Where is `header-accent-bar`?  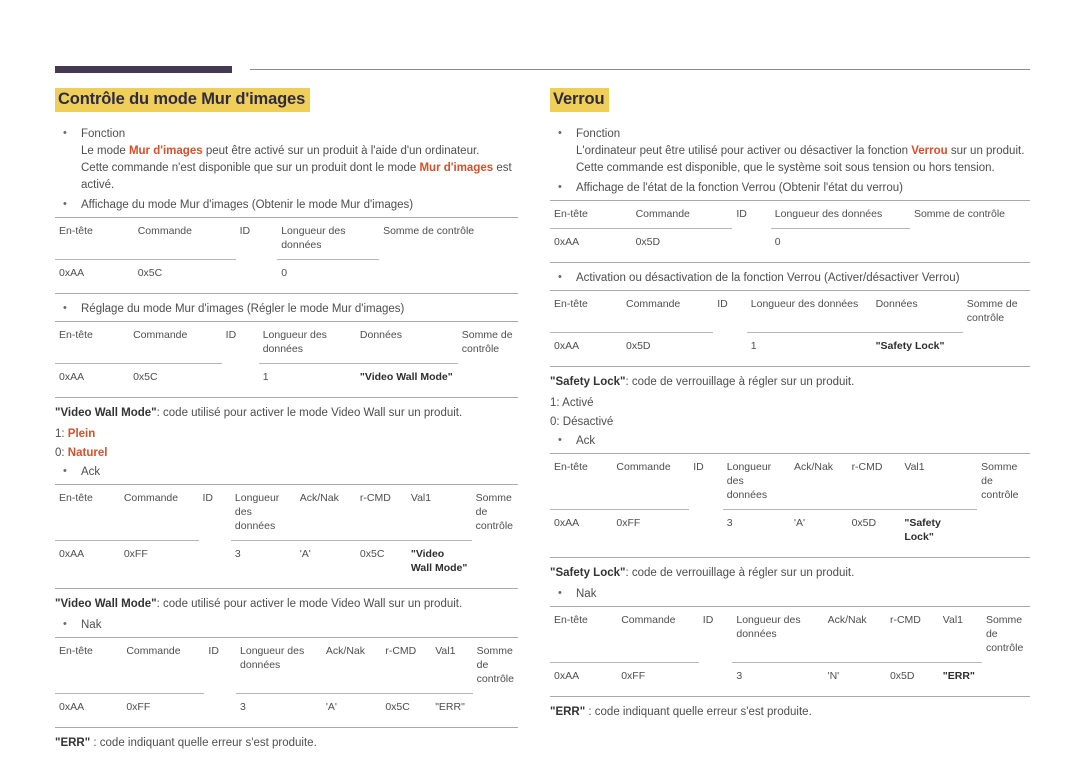 header-accent-bar is located at coordinates (143, 69).